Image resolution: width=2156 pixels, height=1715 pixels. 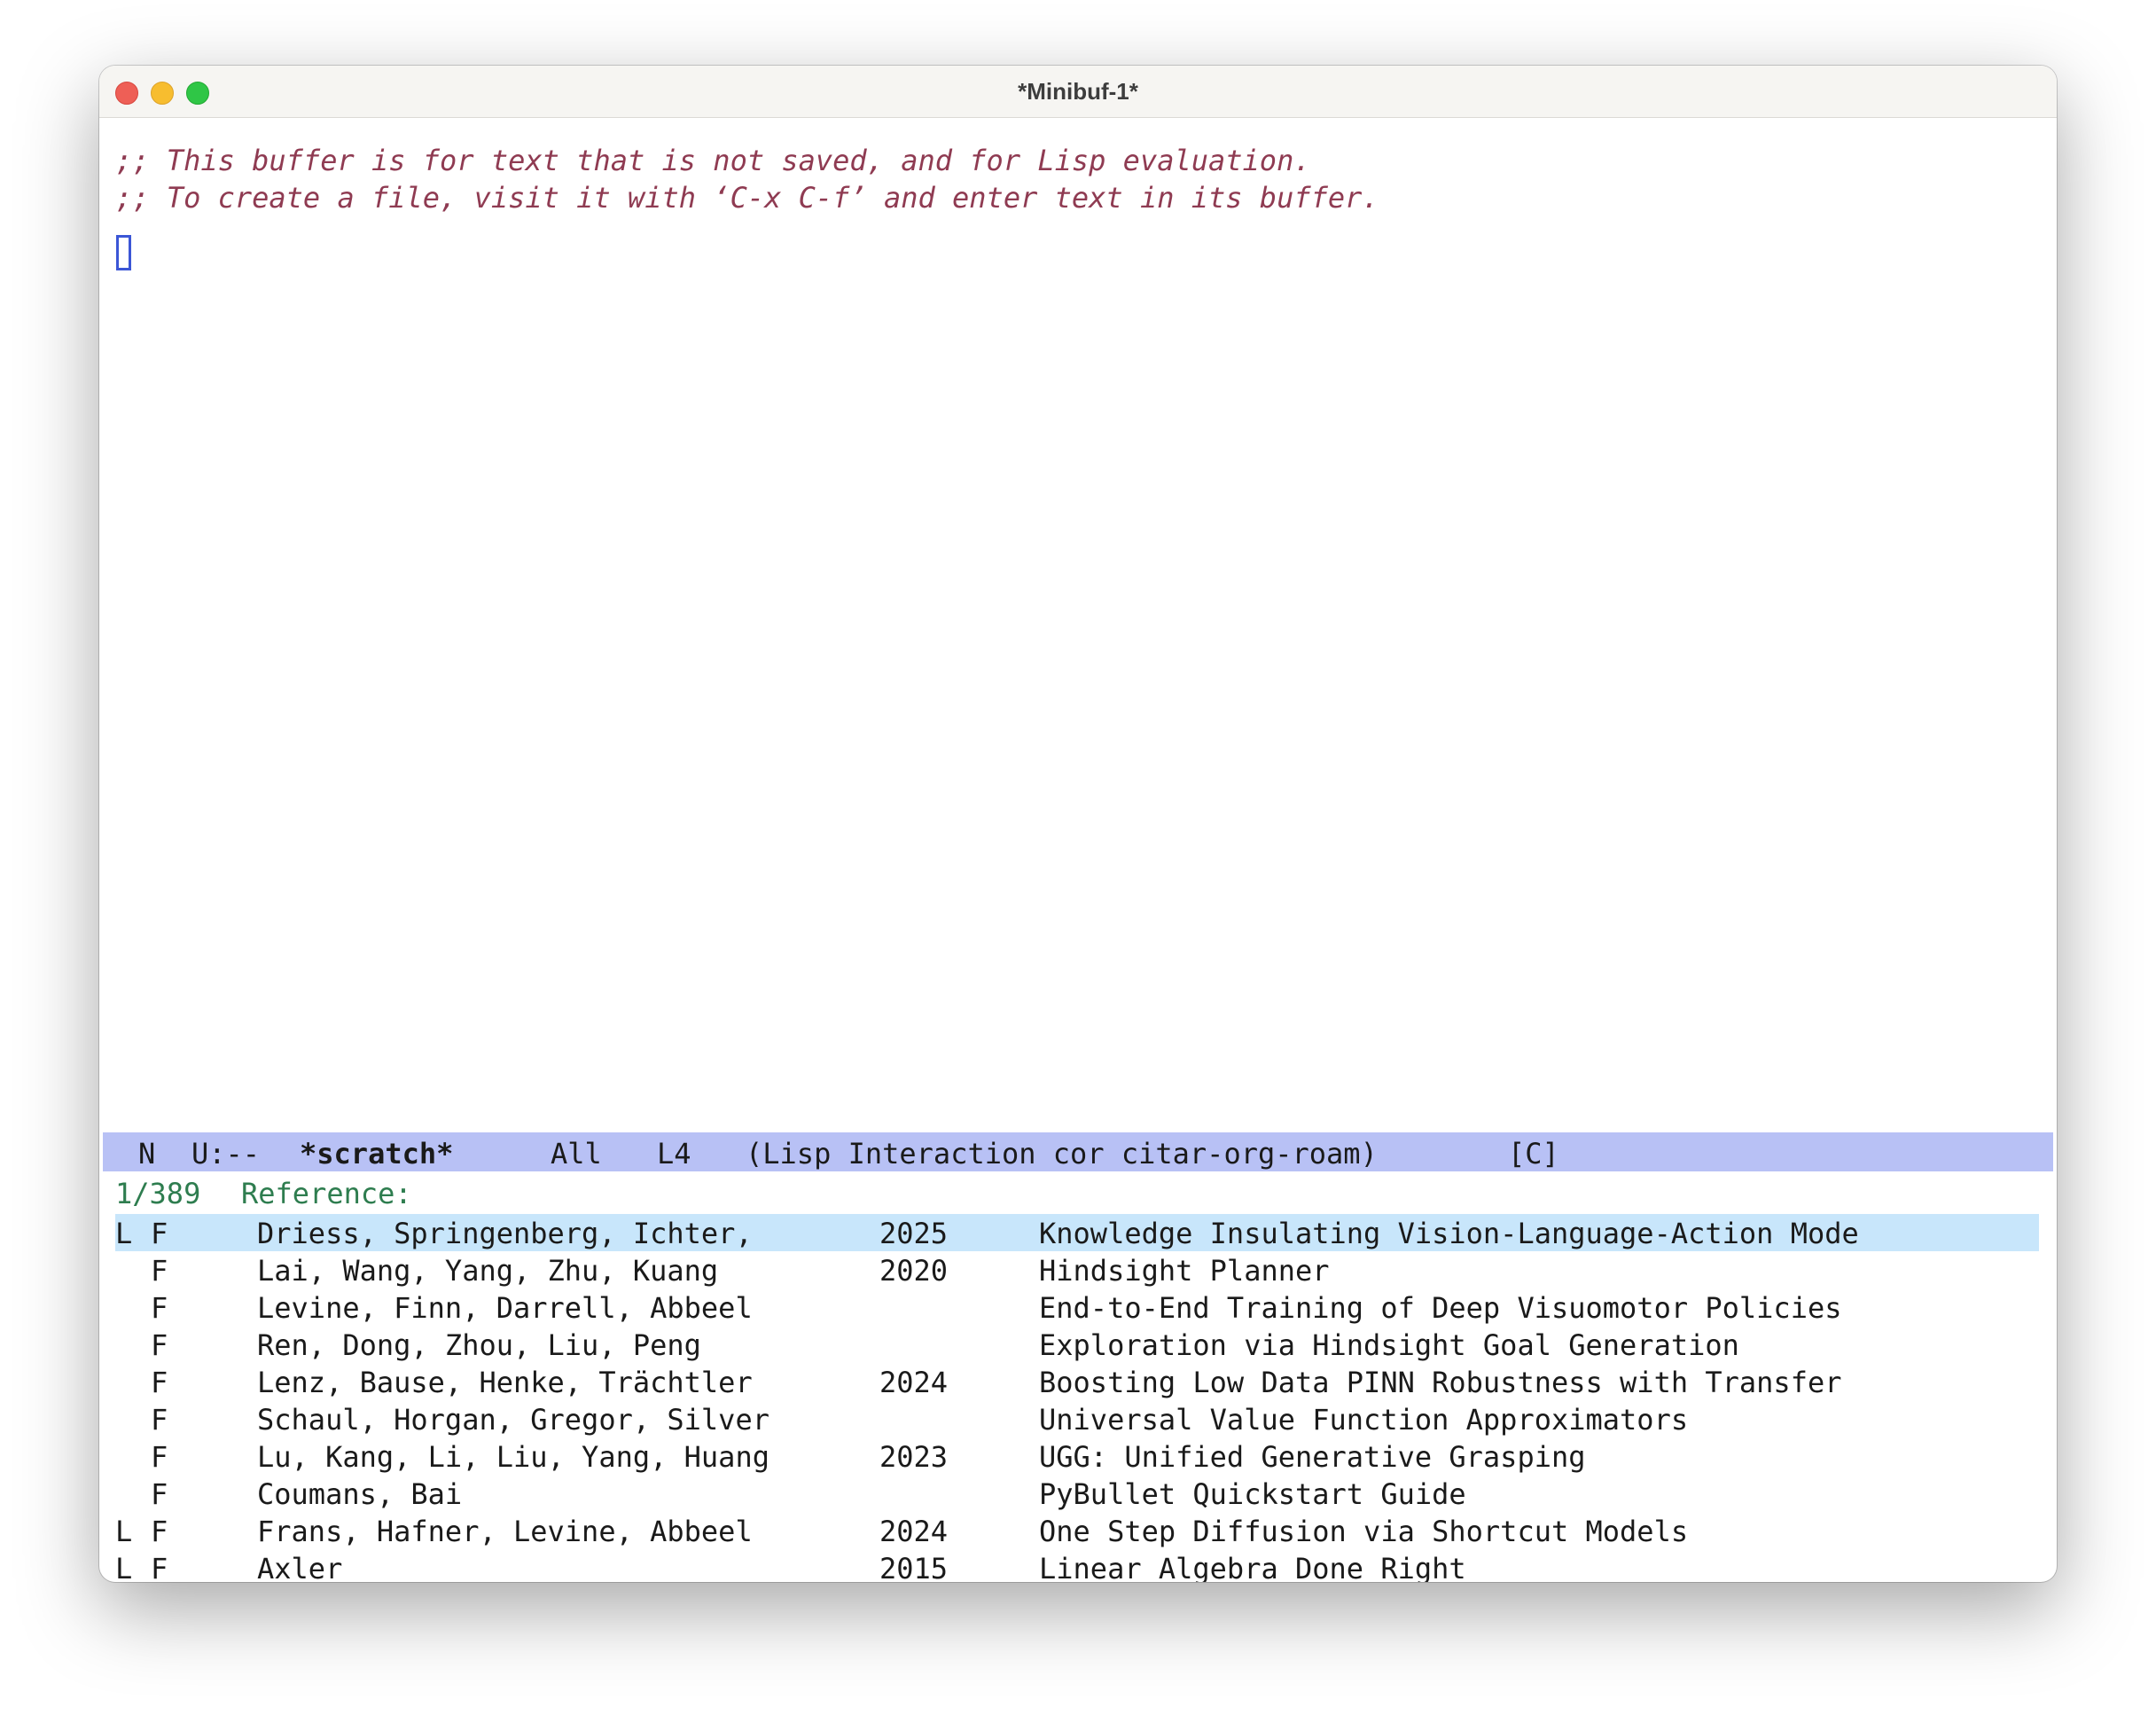 What do you see at coordinates (1252, 1494) in the screenshot?
I see `candidate-title: PyBullet Quickstart Guide` at bounding box center [1252, 1494].